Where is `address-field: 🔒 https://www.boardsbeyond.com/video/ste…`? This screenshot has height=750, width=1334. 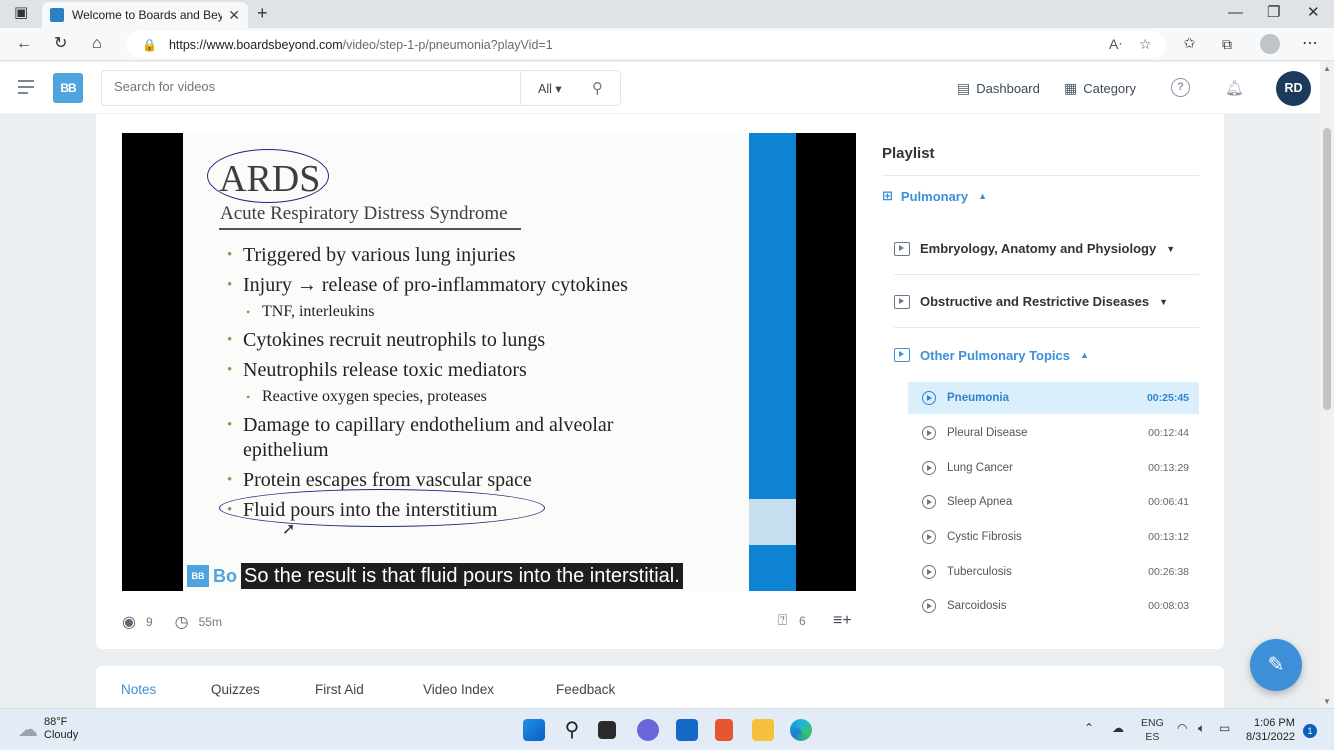 address-field: 🔒 https://www.boardsbeyond.com/video/ste… is located at coordinates (646, 44).